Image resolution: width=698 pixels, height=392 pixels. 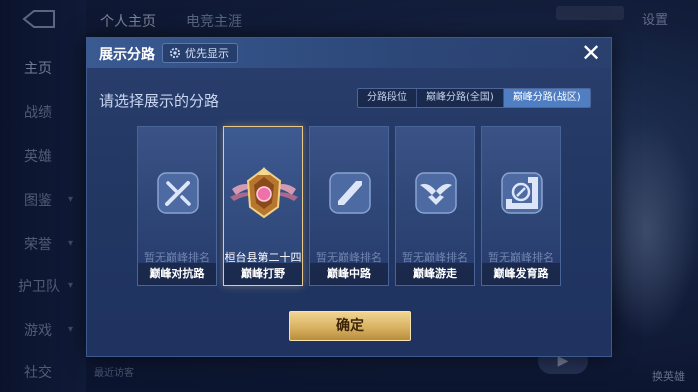 What do you see at coordinates (435, 274) in the screenshot?
I see `card-lane-label: 巅峰游走` at bounding box center [435, 274].